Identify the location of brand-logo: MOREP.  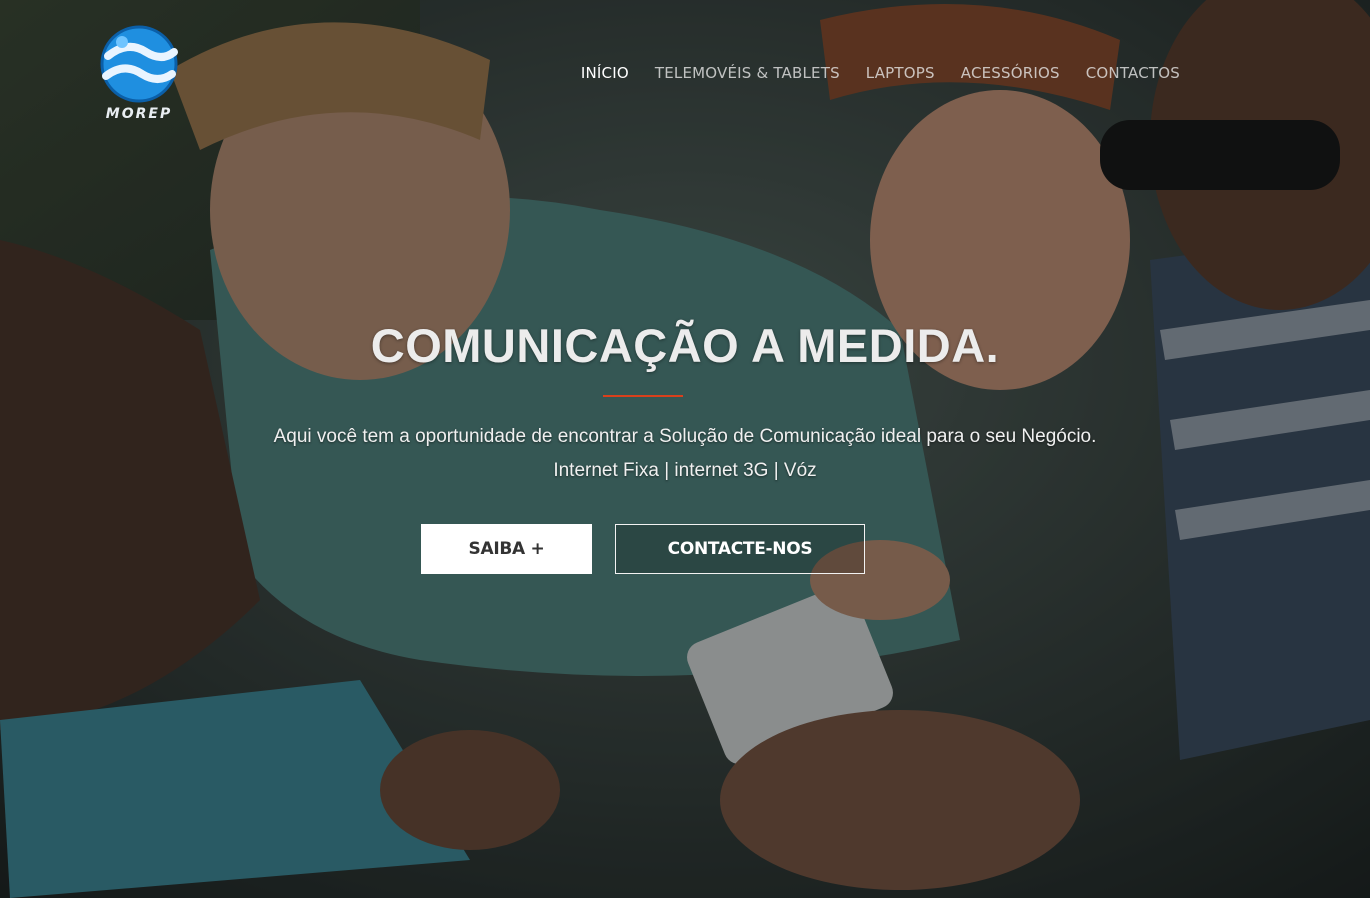
(139, 77).